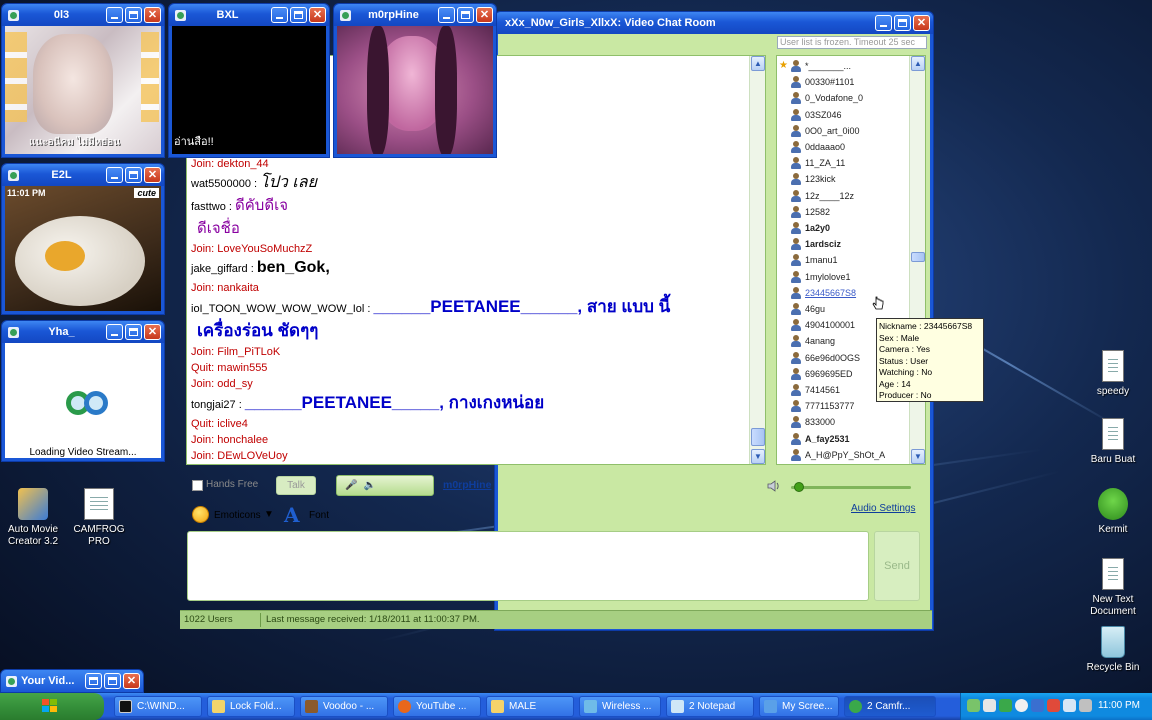 The width and height of the screenshot is (1152, 720). I want to click on video-titlebar: Yha_ ✕, so click(83, 332).